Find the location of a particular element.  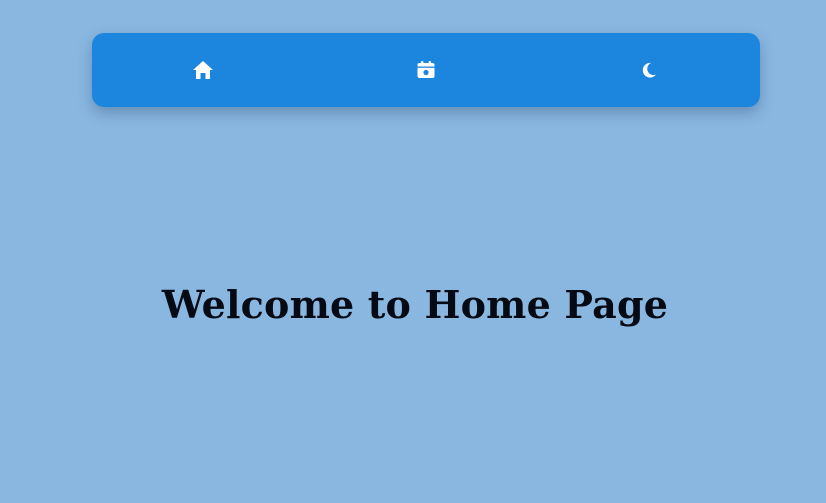

nav-theme-toggle-button is located at coordinates (649, 70).